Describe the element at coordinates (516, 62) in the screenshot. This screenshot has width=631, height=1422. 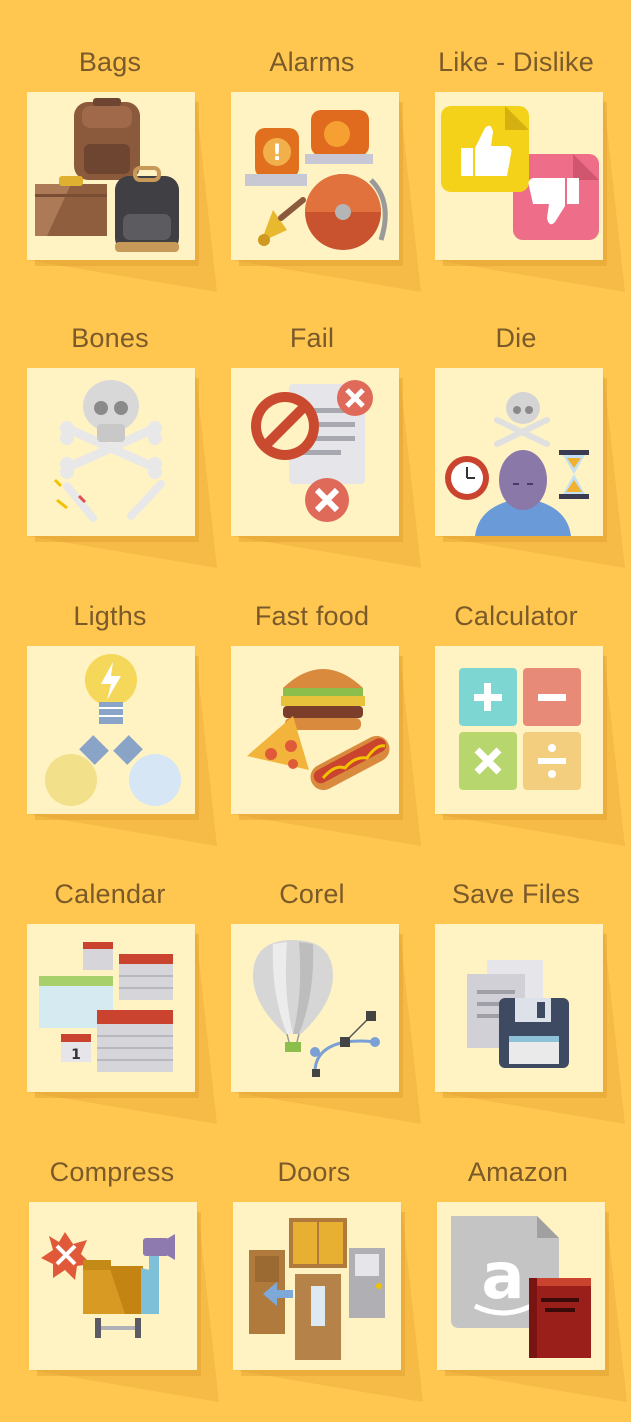
I see `tile-title: Like - Dislike` at that location.